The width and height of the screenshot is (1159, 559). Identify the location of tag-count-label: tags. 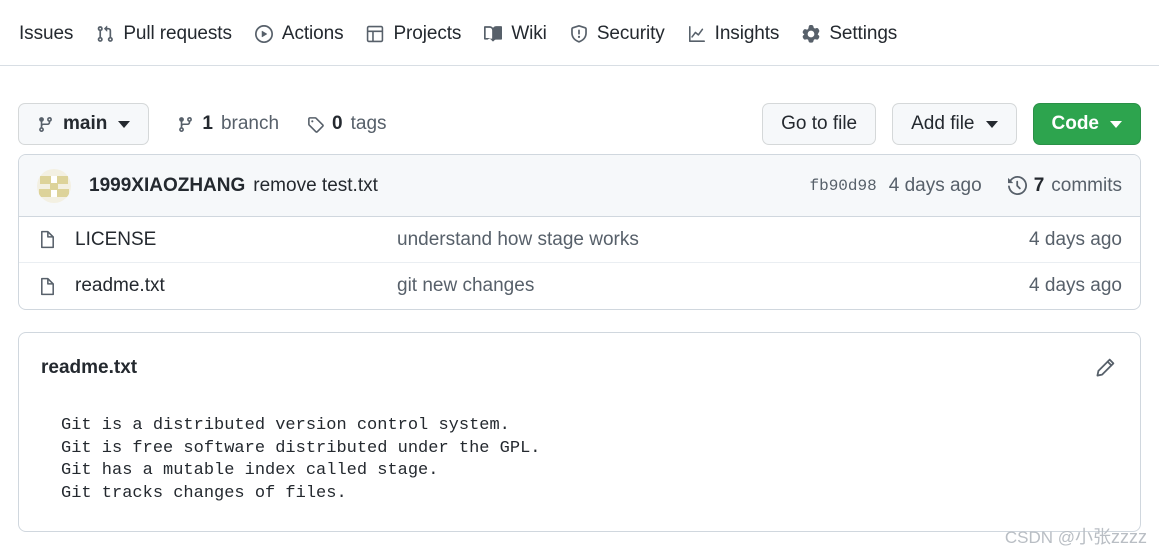
(368, 123).